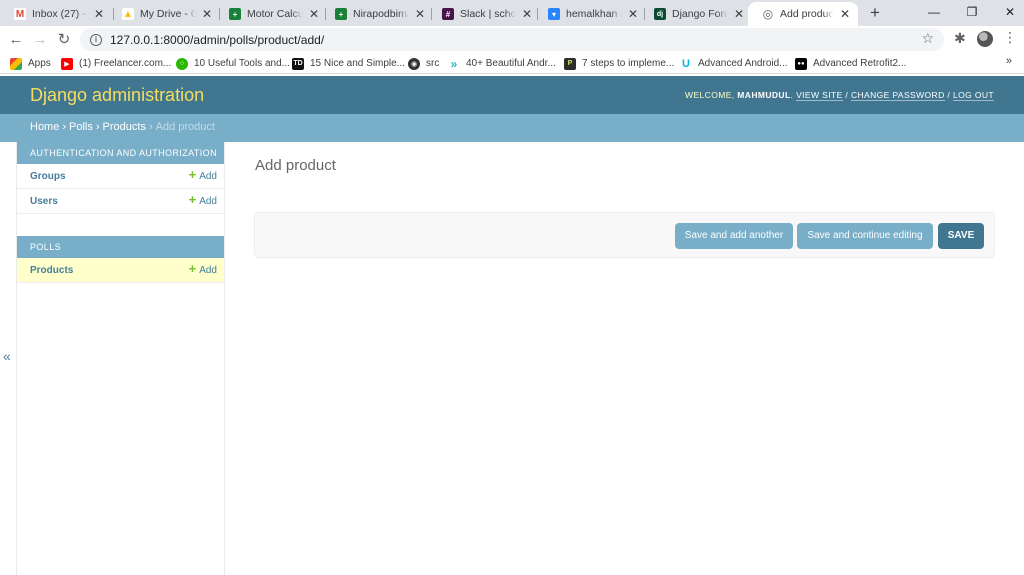 Image resolution: width=1024 pixels, height=575 pixels. Describe the element at coordinates (40, 40) in the screenshot. I see `forward-arrow-icon: →` at that location.